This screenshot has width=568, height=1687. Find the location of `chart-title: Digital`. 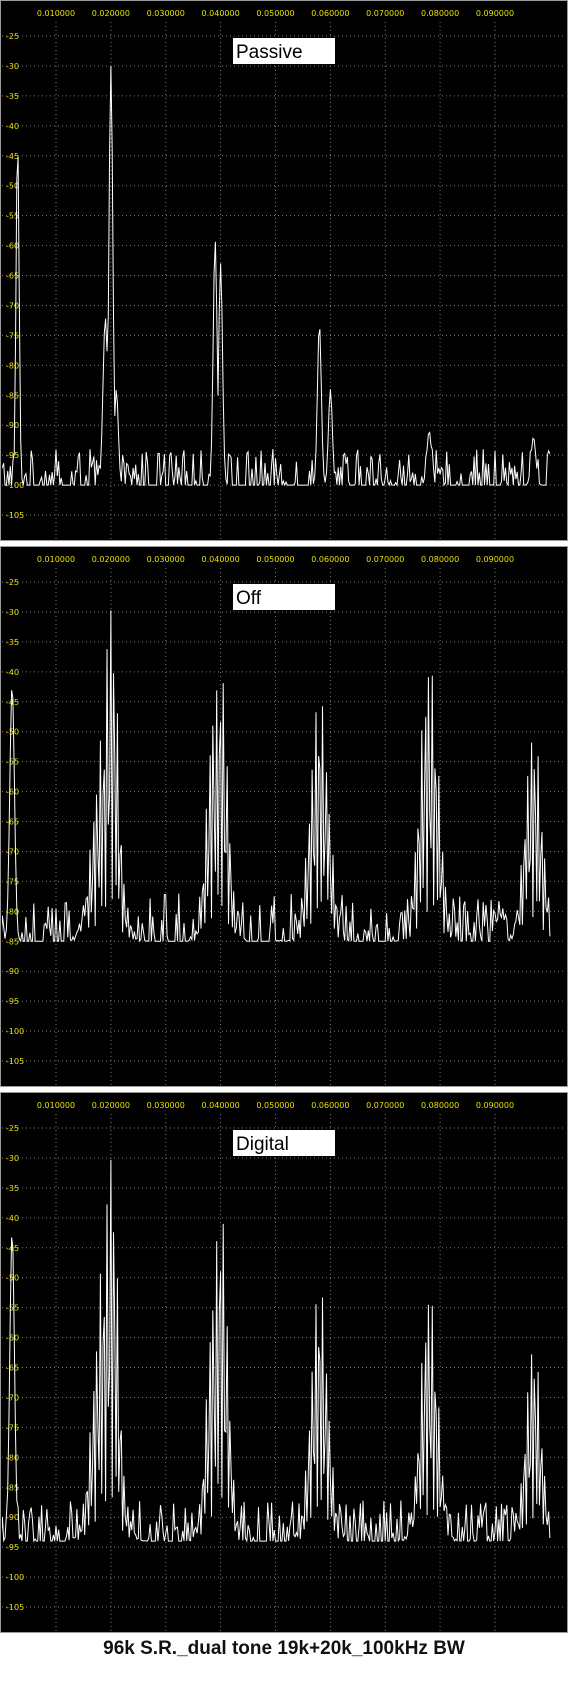

chart-title: Digital is located at coordinates (262, 1144).